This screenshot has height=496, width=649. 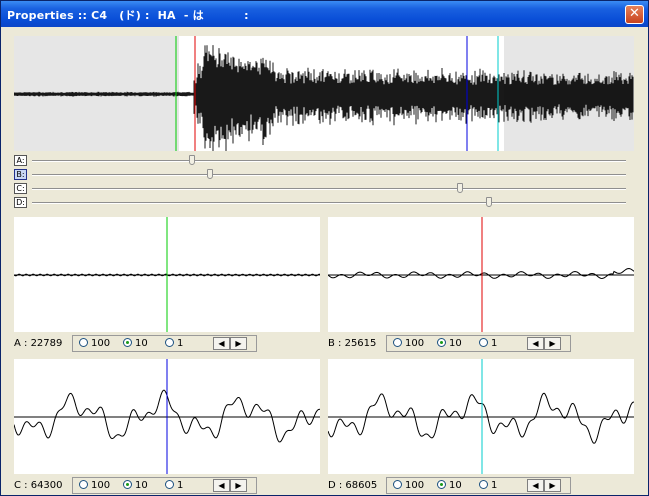 What do you see at coordinates (38, 485) in the screenshot?
I see `channel-position-label: C : 64300` at bounding box center [38, 485].